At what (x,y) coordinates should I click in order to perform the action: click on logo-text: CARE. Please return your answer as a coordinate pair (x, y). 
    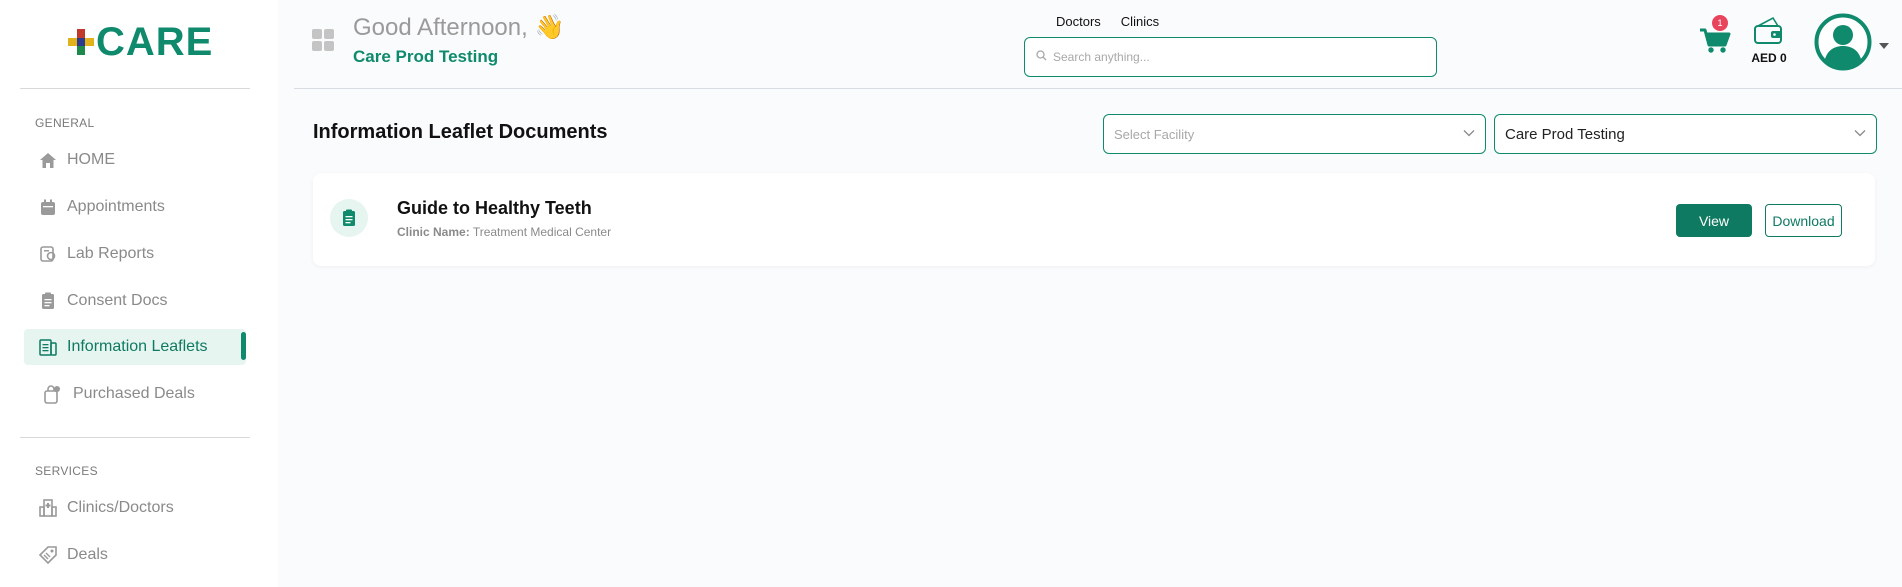
    Looking at the image, I should click on (155, 42).